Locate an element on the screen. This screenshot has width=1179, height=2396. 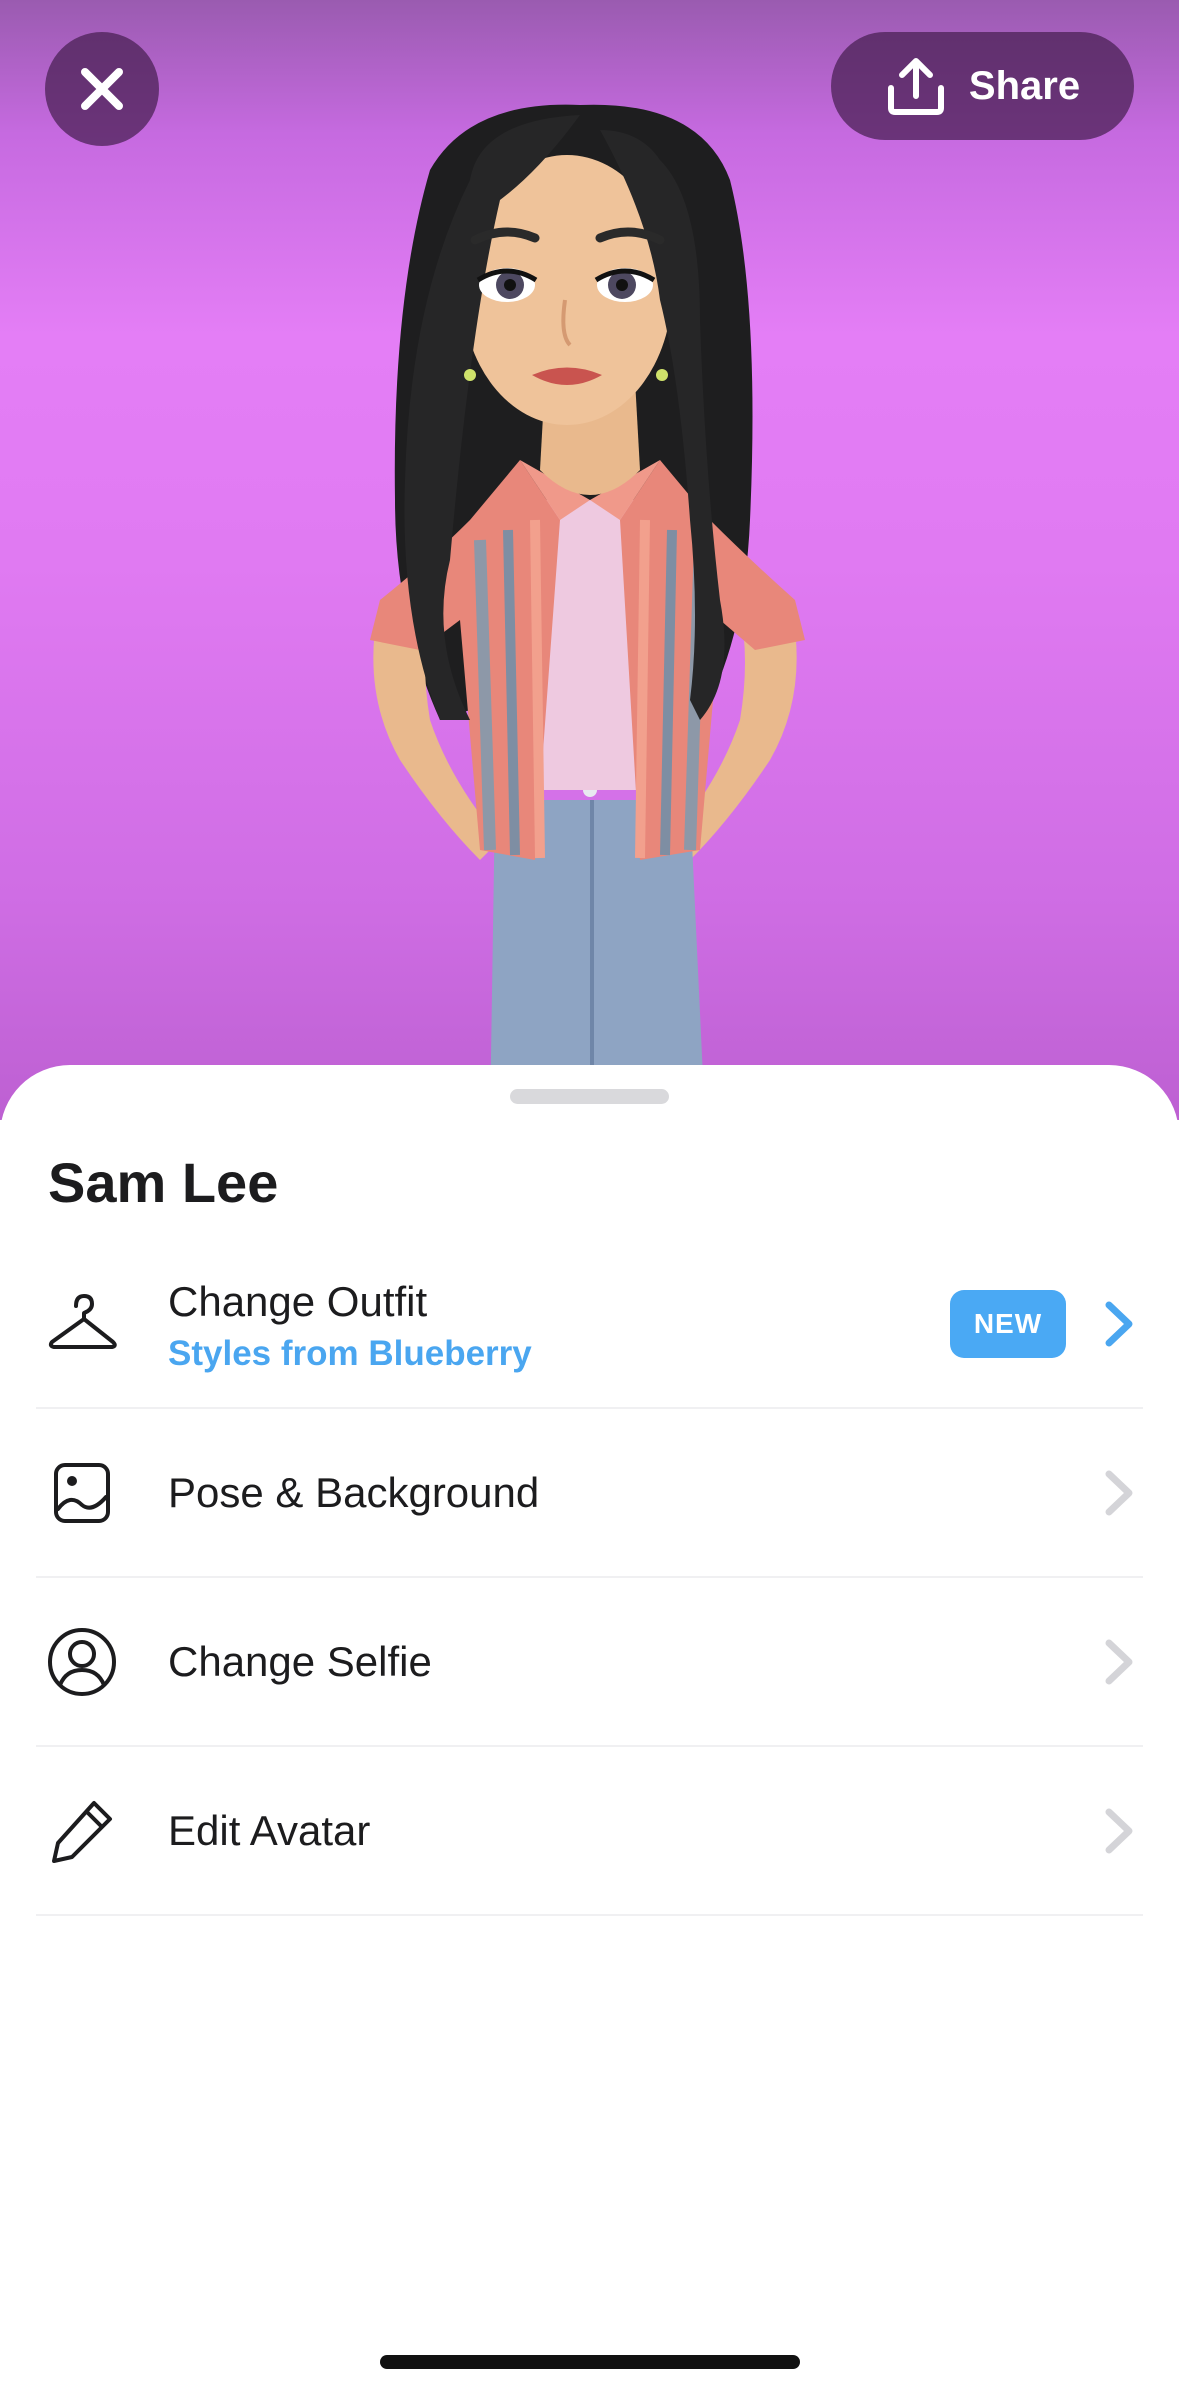
sheet-grabber is located at coordinates (589, 1096).